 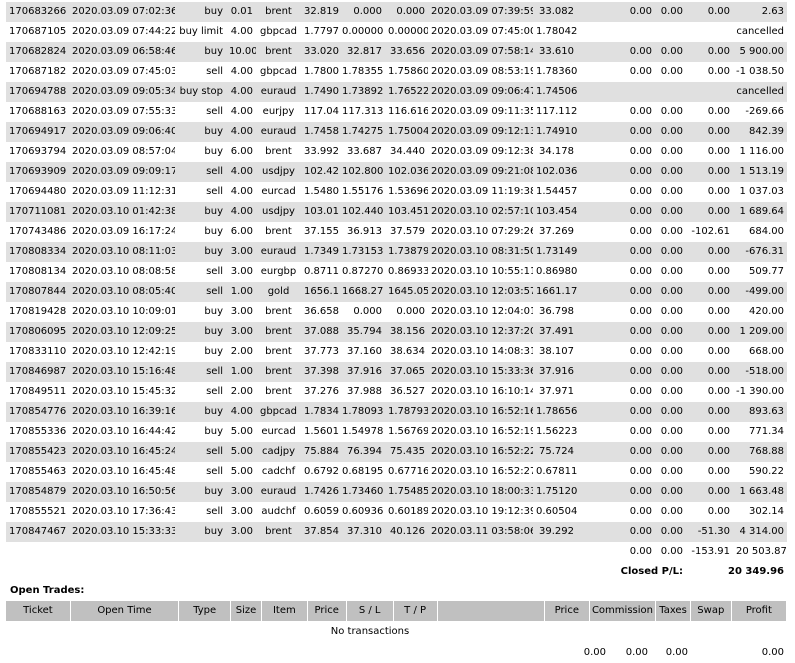 What do you see at coordinates (37, 252) in the screenshot?
I see `ticket-cell: 170808334` at bounding box center [37, 252].